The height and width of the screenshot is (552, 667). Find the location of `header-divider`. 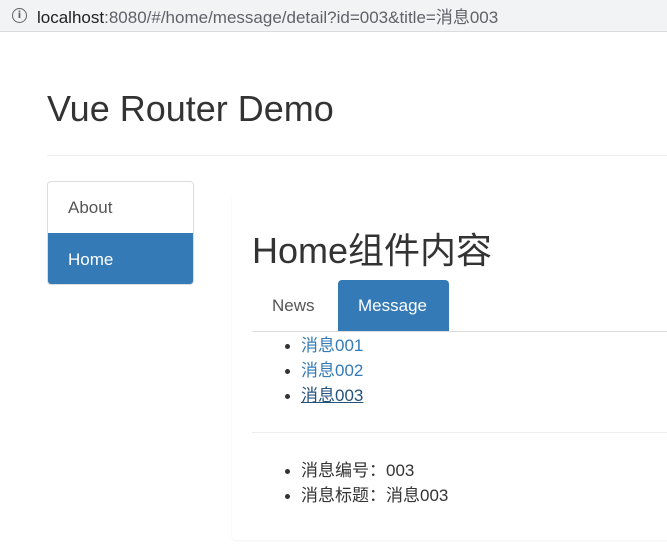

header-divider is located at coordinates (357, 155).